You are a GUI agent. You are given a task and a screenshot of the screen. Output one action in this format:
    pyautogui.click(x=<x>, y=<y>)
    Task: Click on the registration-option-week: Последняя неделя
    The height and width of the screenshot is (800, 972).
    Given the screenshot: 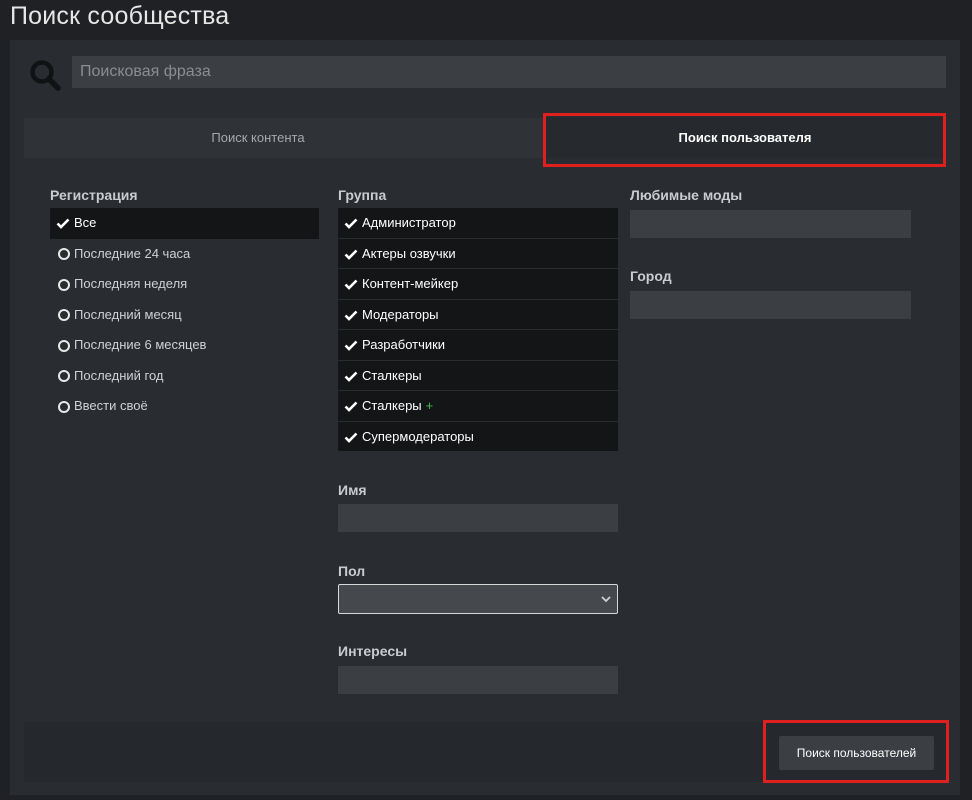 What is the action you would take?
    pyautogui.click(x=184, y=284)
    